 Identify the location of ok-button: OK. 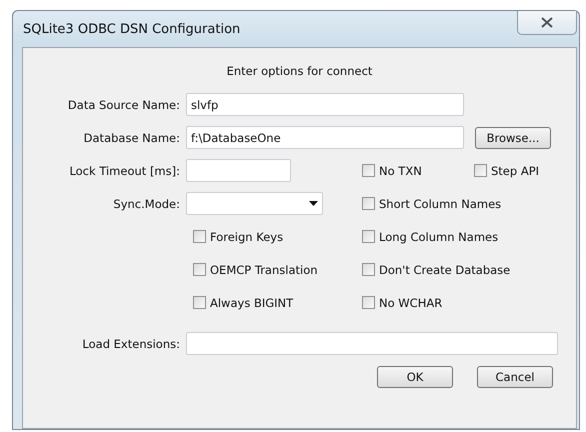
(415, 377).